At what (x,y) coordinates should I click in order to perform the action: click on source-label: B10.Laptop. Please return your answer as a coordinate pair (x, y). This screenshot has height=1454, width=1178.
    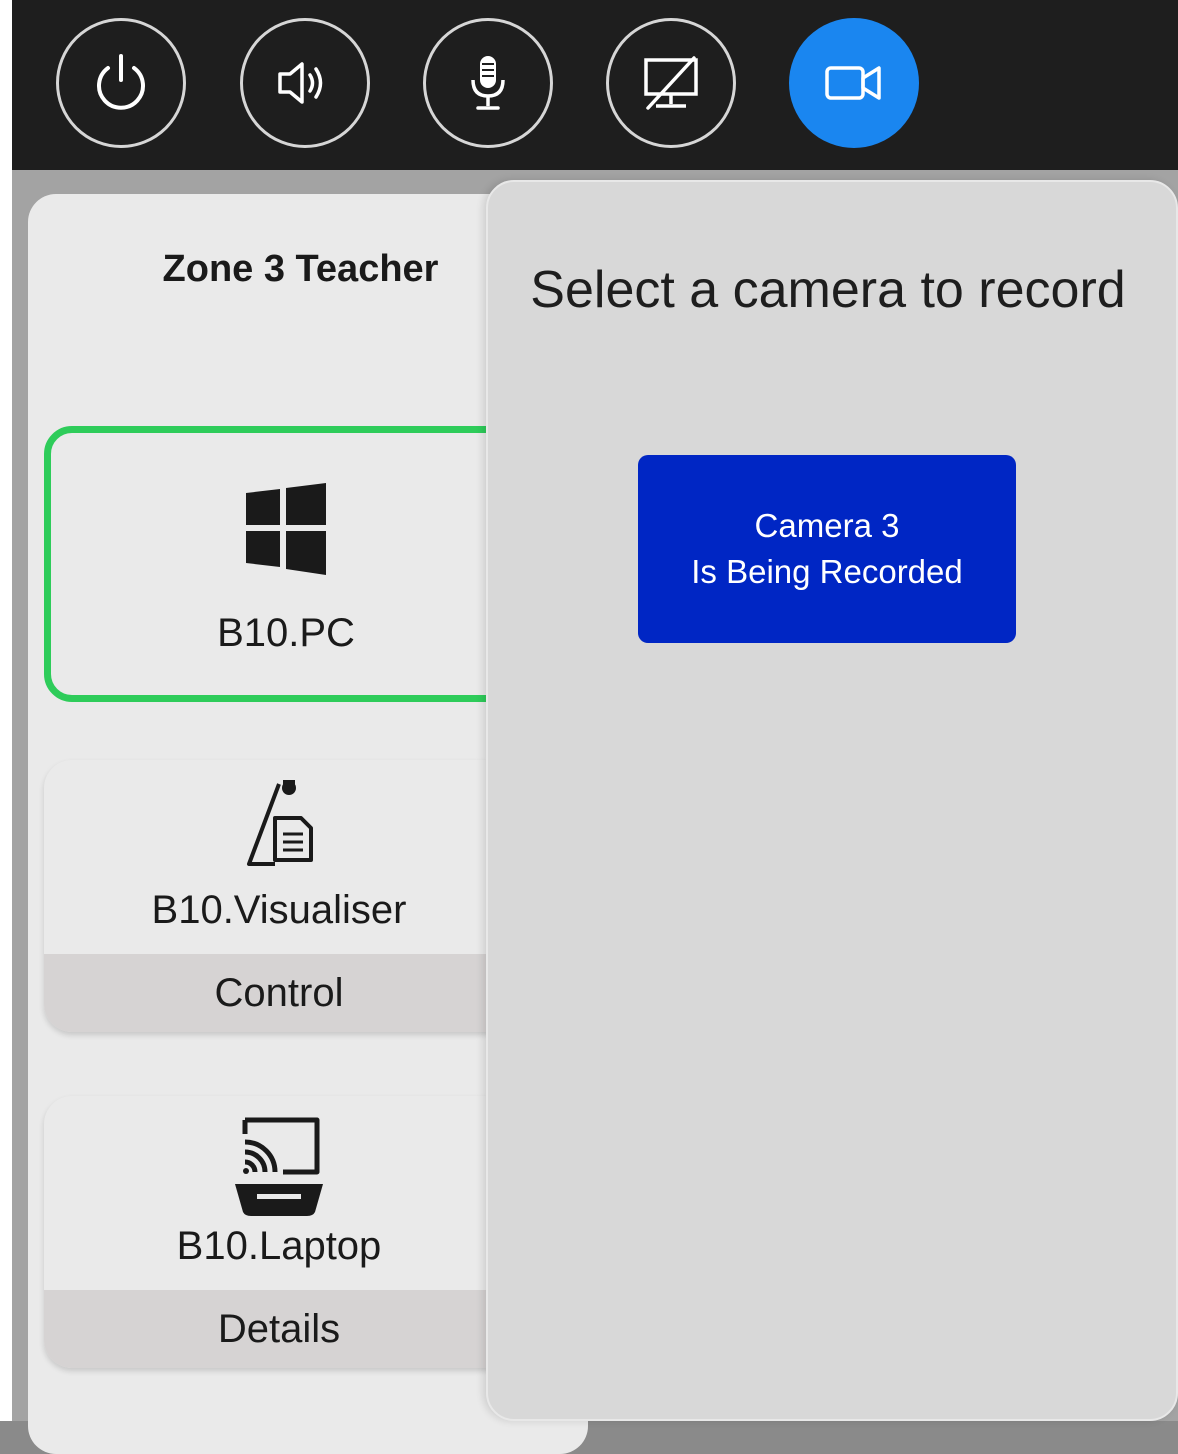
    Looking at the image, I should click on (279, 1246).